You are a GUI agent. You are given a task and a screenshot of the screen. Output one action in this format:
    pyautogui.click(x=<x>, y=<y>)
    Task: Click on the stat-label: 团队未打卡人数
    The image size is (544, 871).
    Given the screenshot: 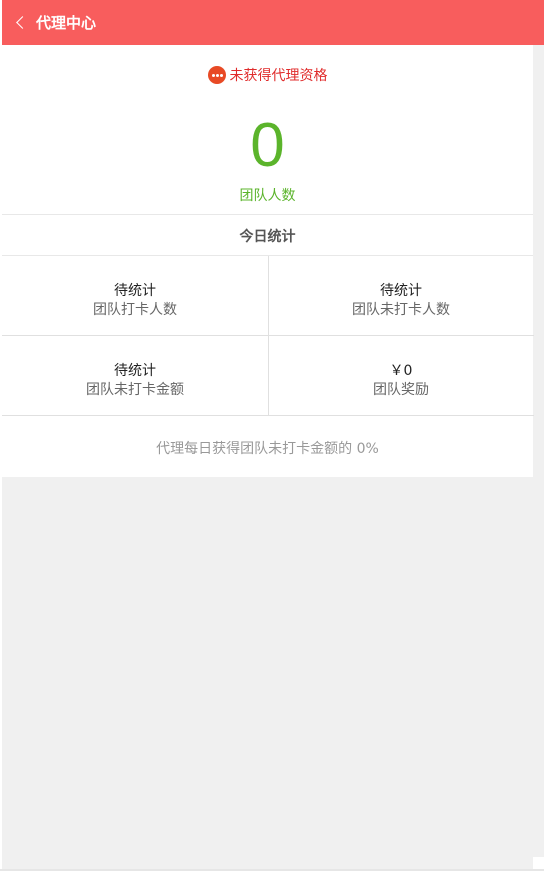 What is the action you would take?
    pyautogui.click(x=401, y=310)
    